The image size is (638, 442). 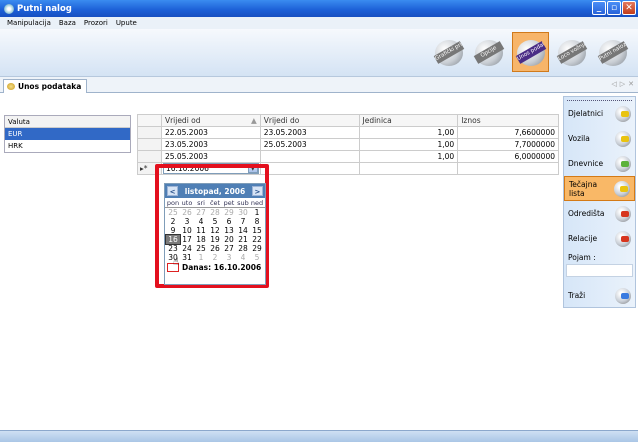 What do you see at coordinates (229, 230) in the screenshot?
I see `calendar-day: 13` at bounding box center [229, 230].